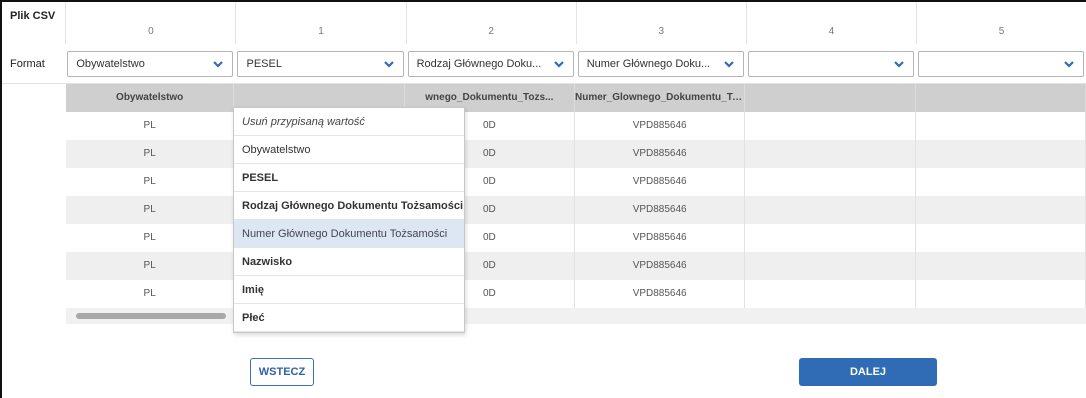 The width and height of the screenshot is (1086, 398). Describe the element at coordinates (349, 178) in the screenshot. I see `dropdown-option: PESEL` at that location.